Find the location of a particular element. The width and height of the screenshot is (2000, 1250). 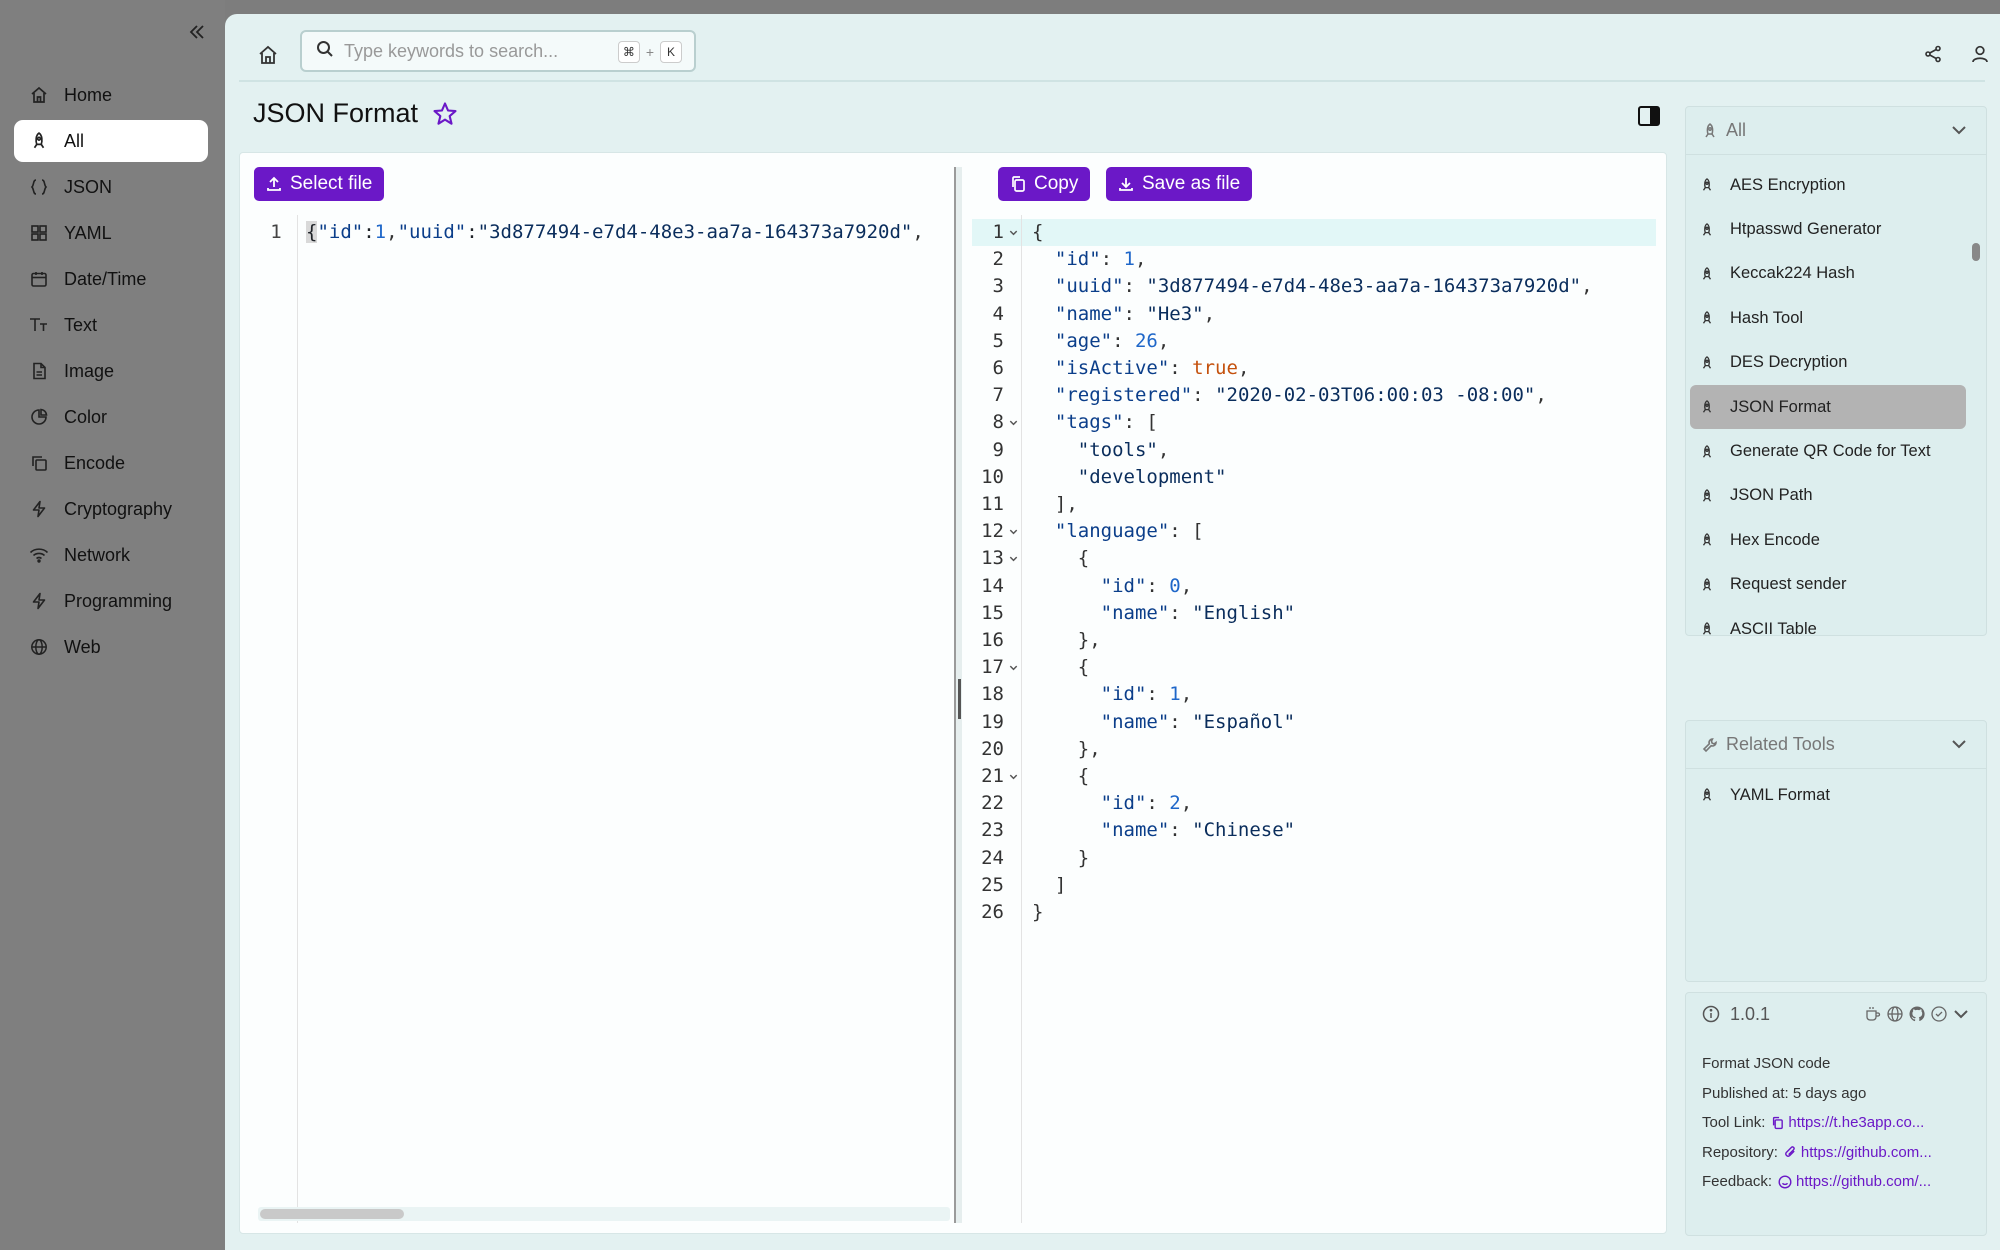

sidebar-item-programming: Programming is located at coordinates (111, 601).